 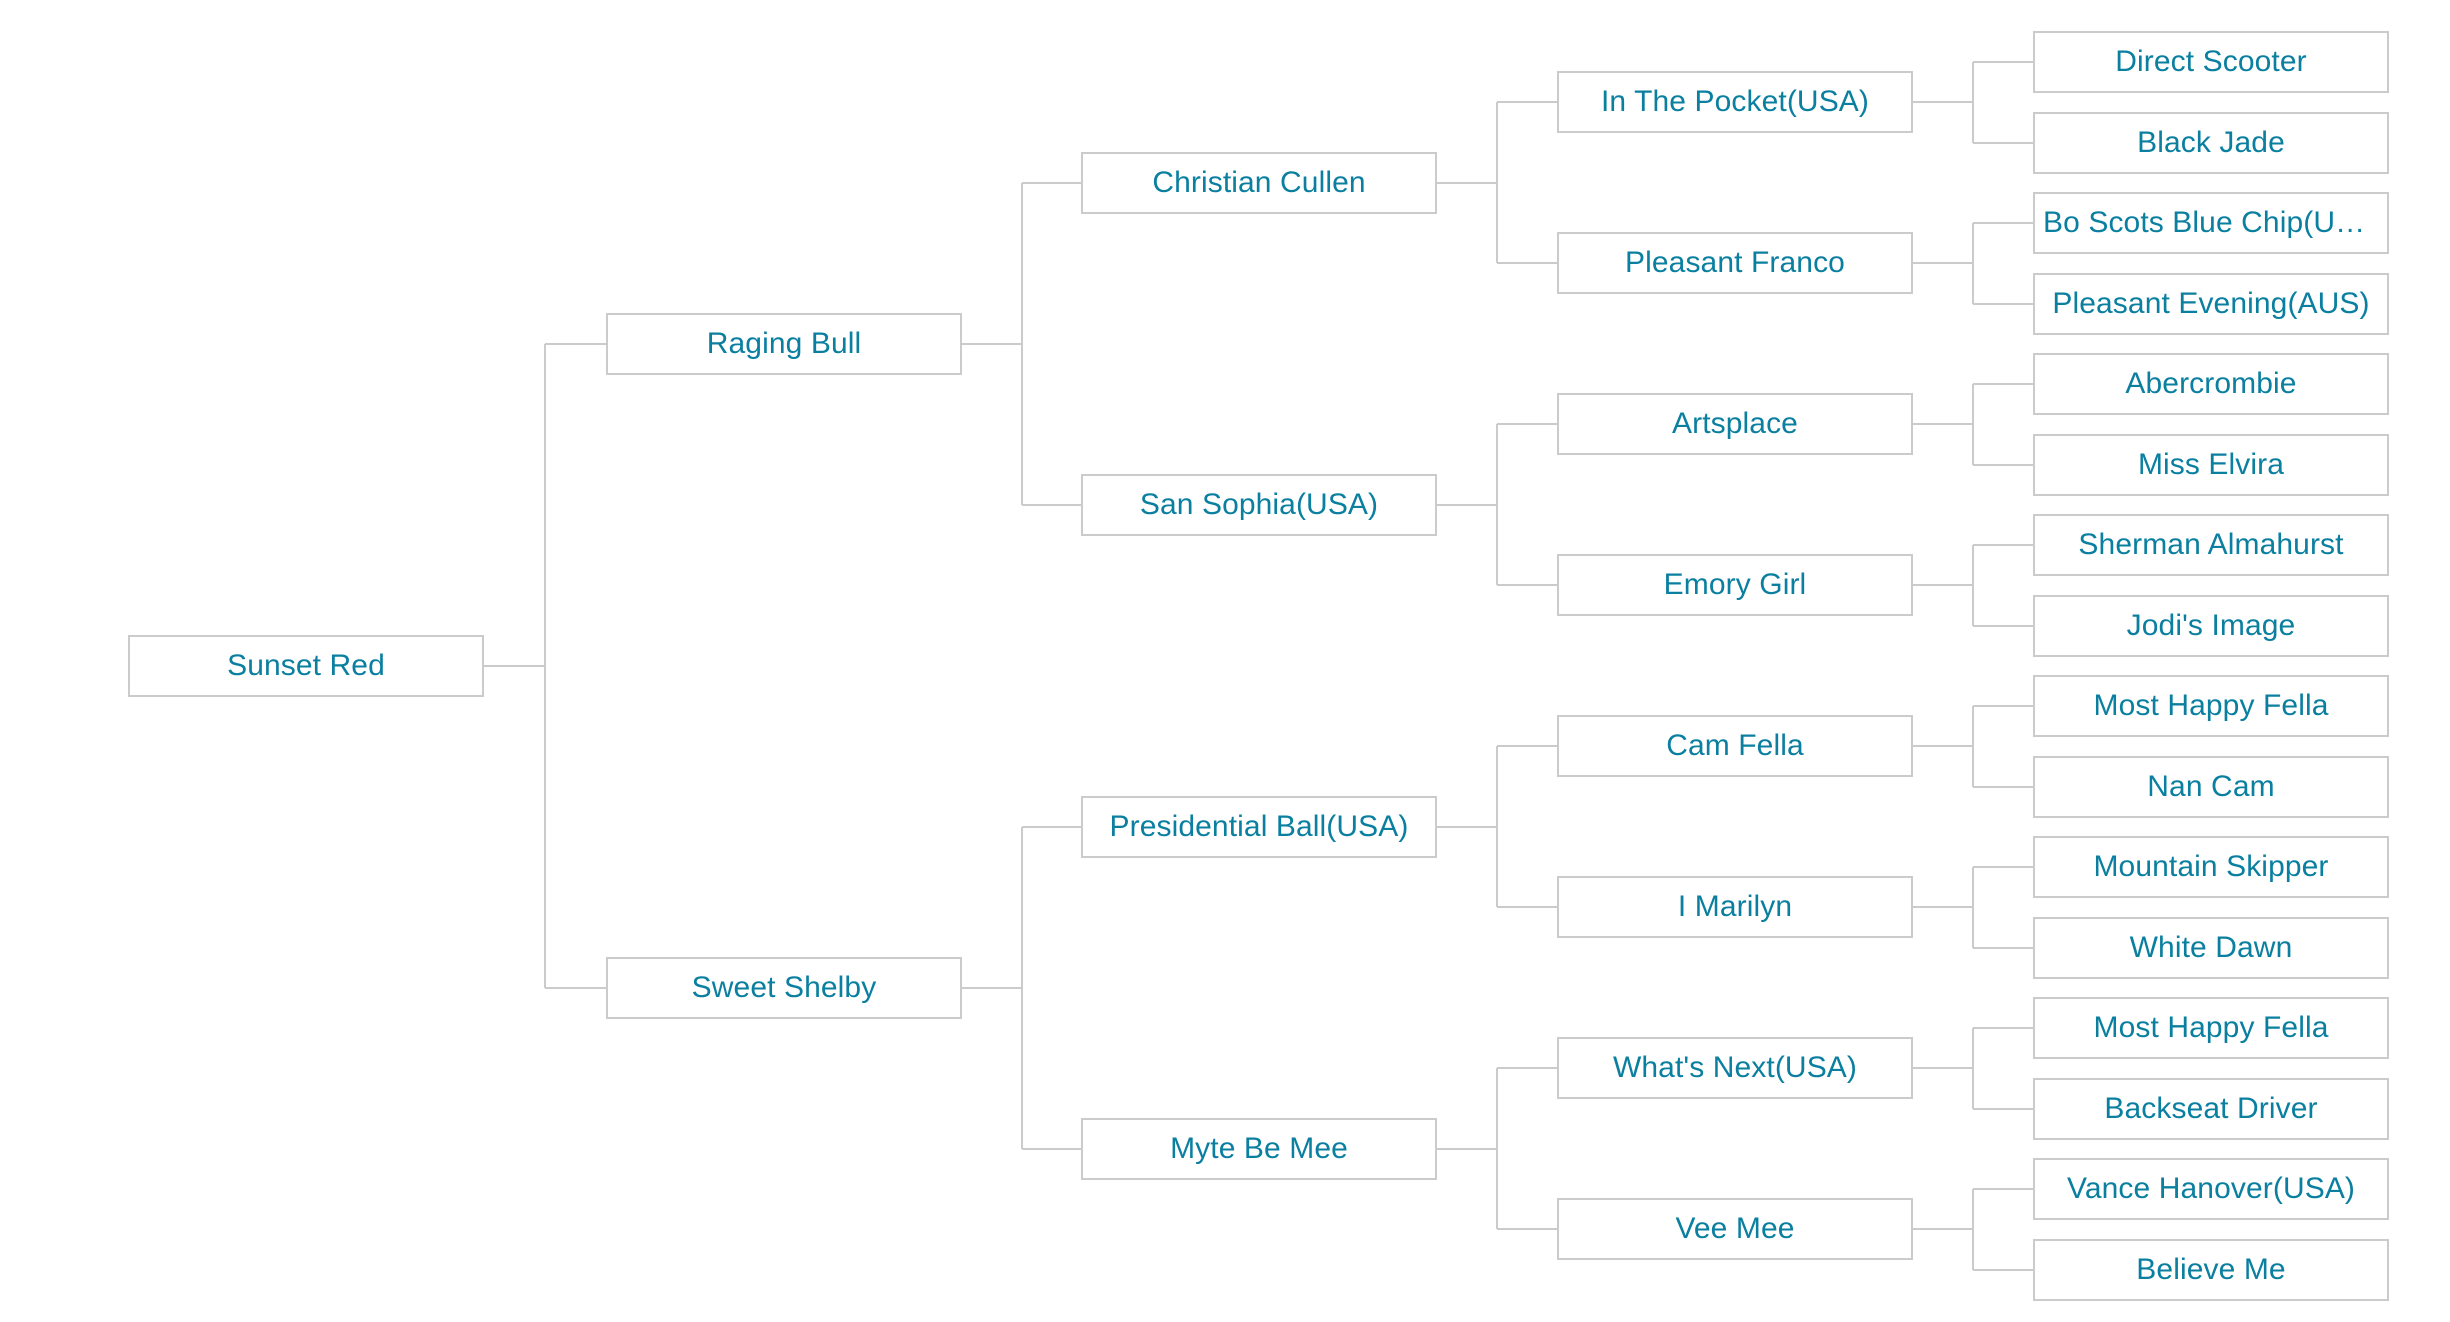 I want to click on pedigree-node-label: Cam Fella, so click(x=1735, y=746).